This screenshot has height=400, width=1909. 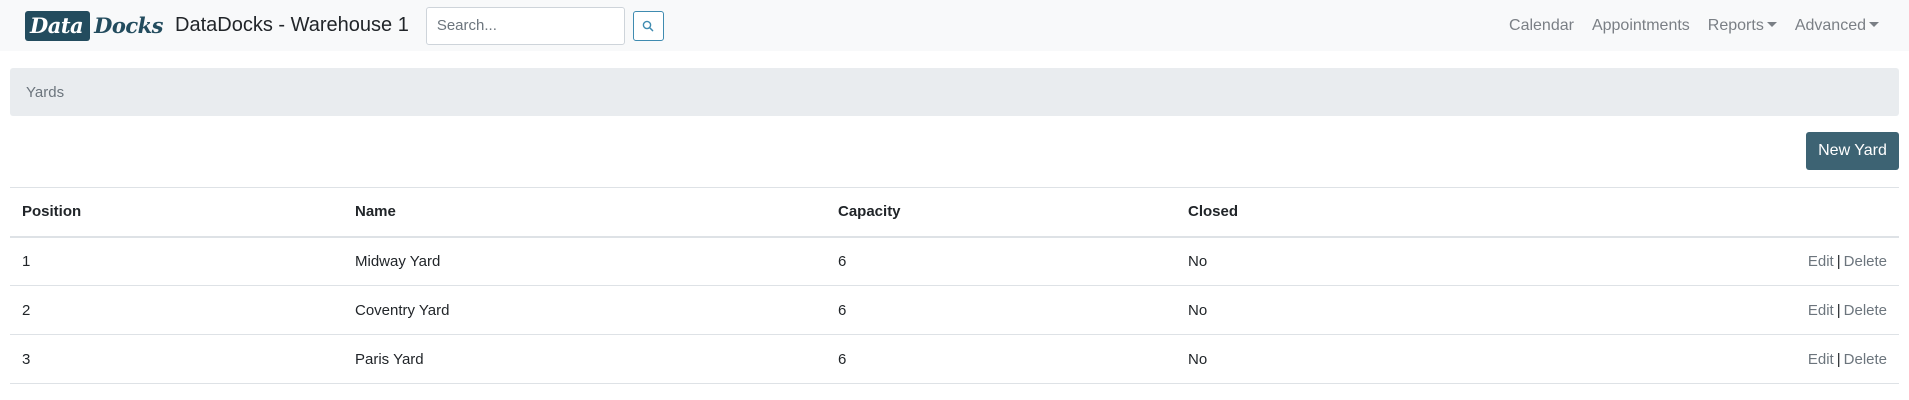 I want to click on nav-reports-label: Reports, so click(x=1735, y=25).